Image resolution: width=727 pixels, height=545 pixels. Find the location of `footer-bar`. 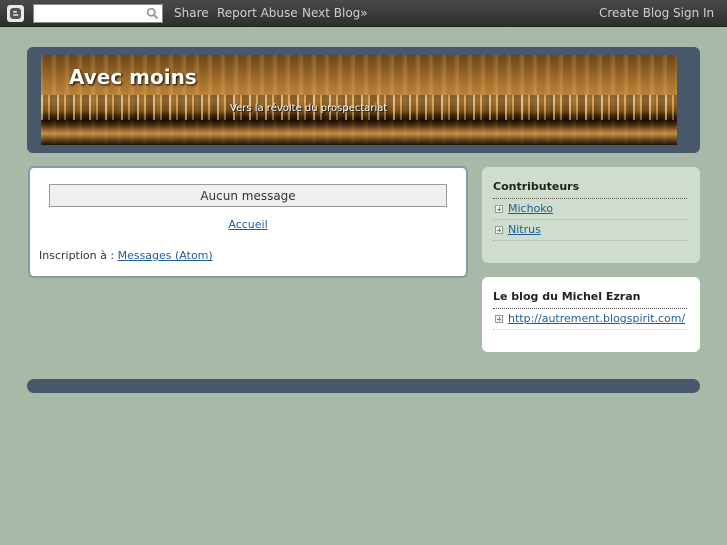

footer-bar is located at coordinates (363, 386).